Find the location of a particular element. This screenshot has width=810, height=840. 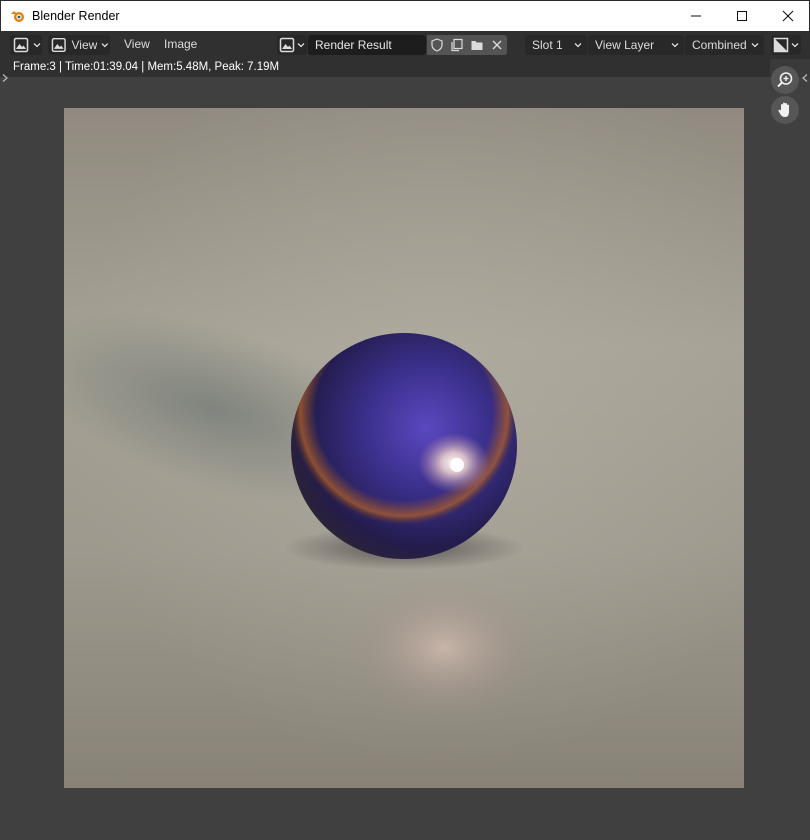

shield-icon is located at coordinates (437, 45).